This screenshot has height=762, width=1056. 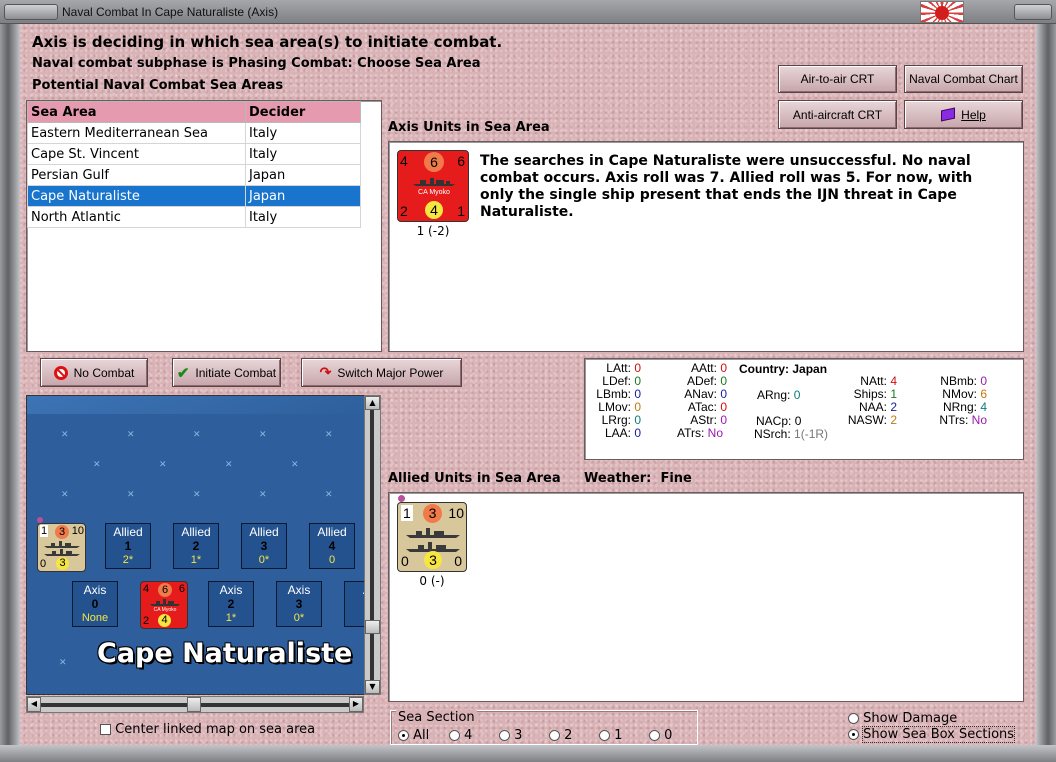 I want to click on axis-sea-box-2: Axis 2 1*, so click(x=231, y=604).